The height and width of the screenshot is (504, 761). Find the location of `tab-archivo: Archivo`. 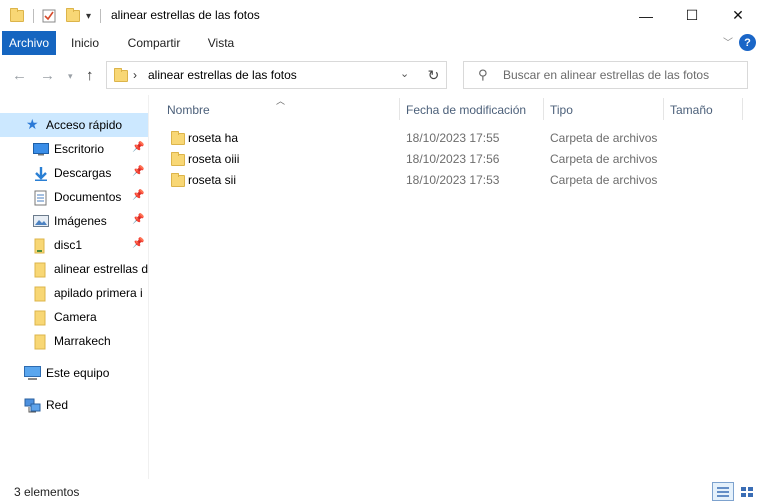

tab-archivo: Archivo is located at coordinates (29, 43).